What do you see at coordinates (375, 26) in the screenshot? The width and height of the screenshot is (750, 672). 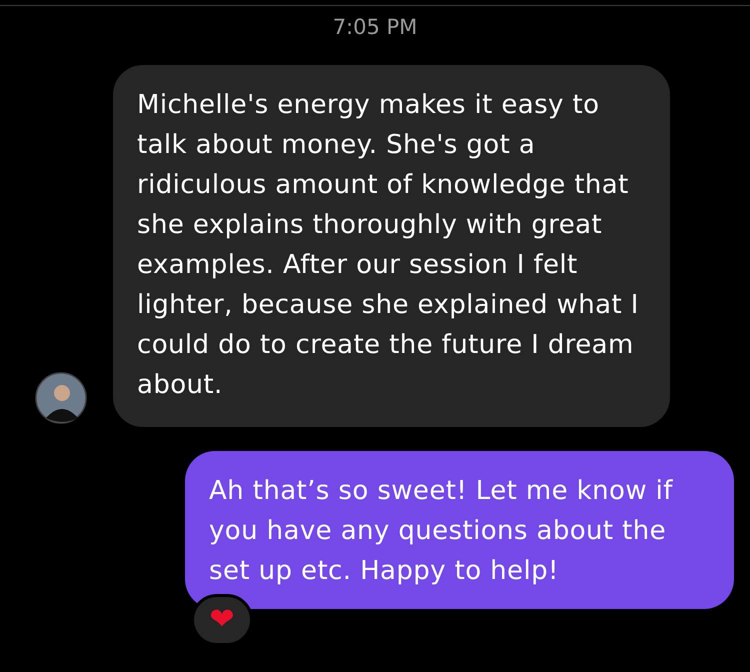 I see `timestamp: 7:05 PM` at bounding box center [375, 26].